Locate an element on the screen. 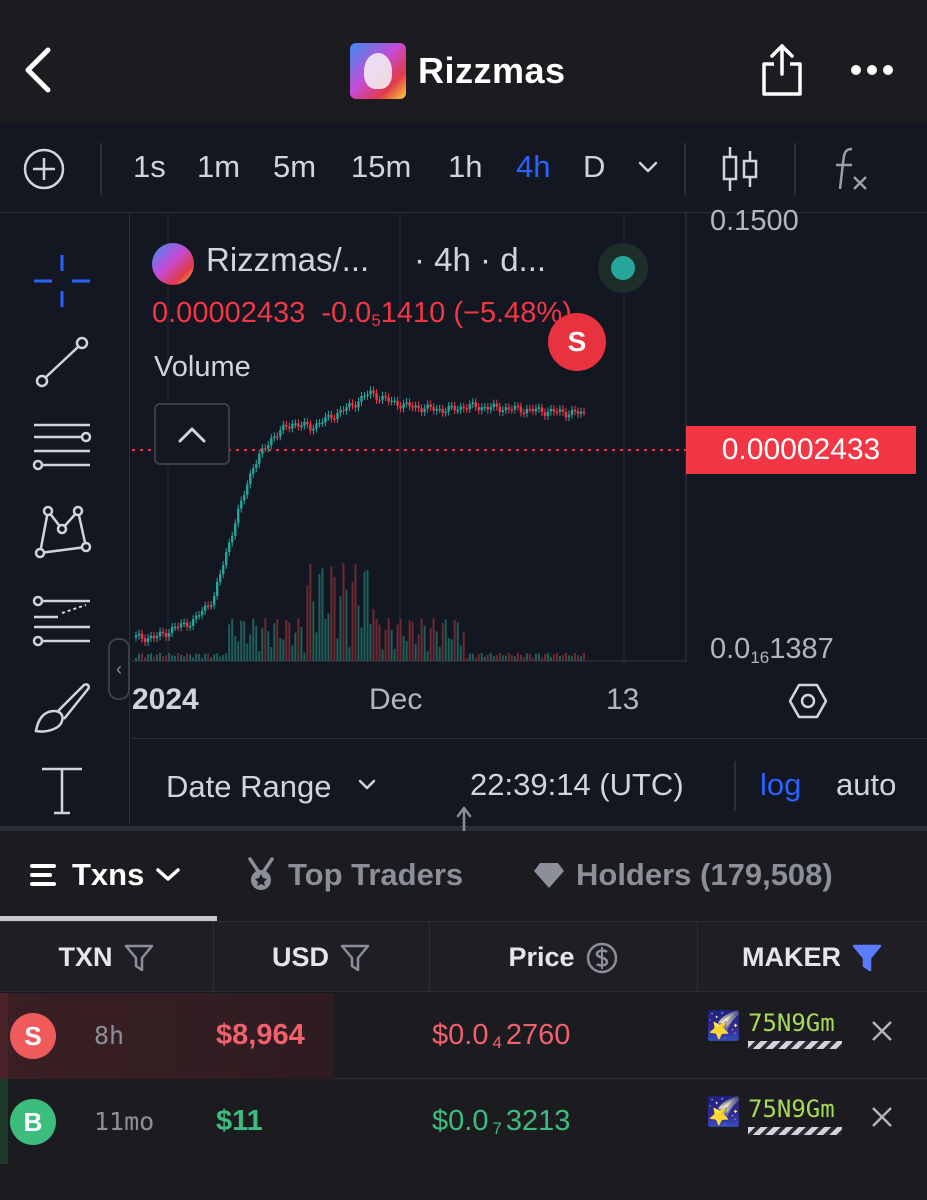 Image resolution: width=927 pixels, height=1200 pixels. indicators-fx-icon is located at coordinates (850, 169).